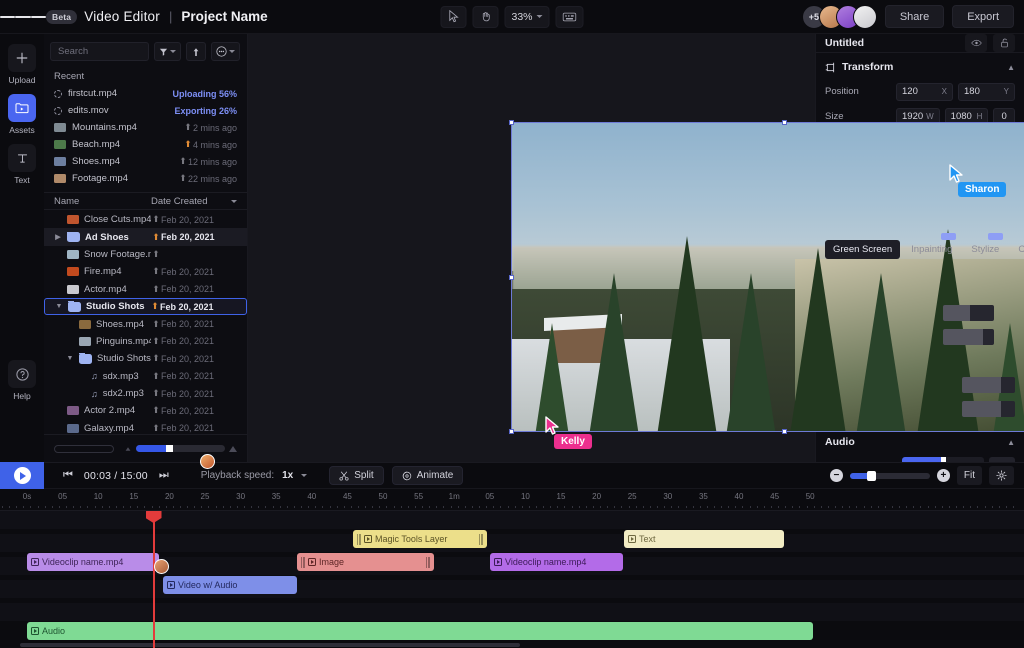  I want to click on thumbnail-size-slider, so click(180, 448).